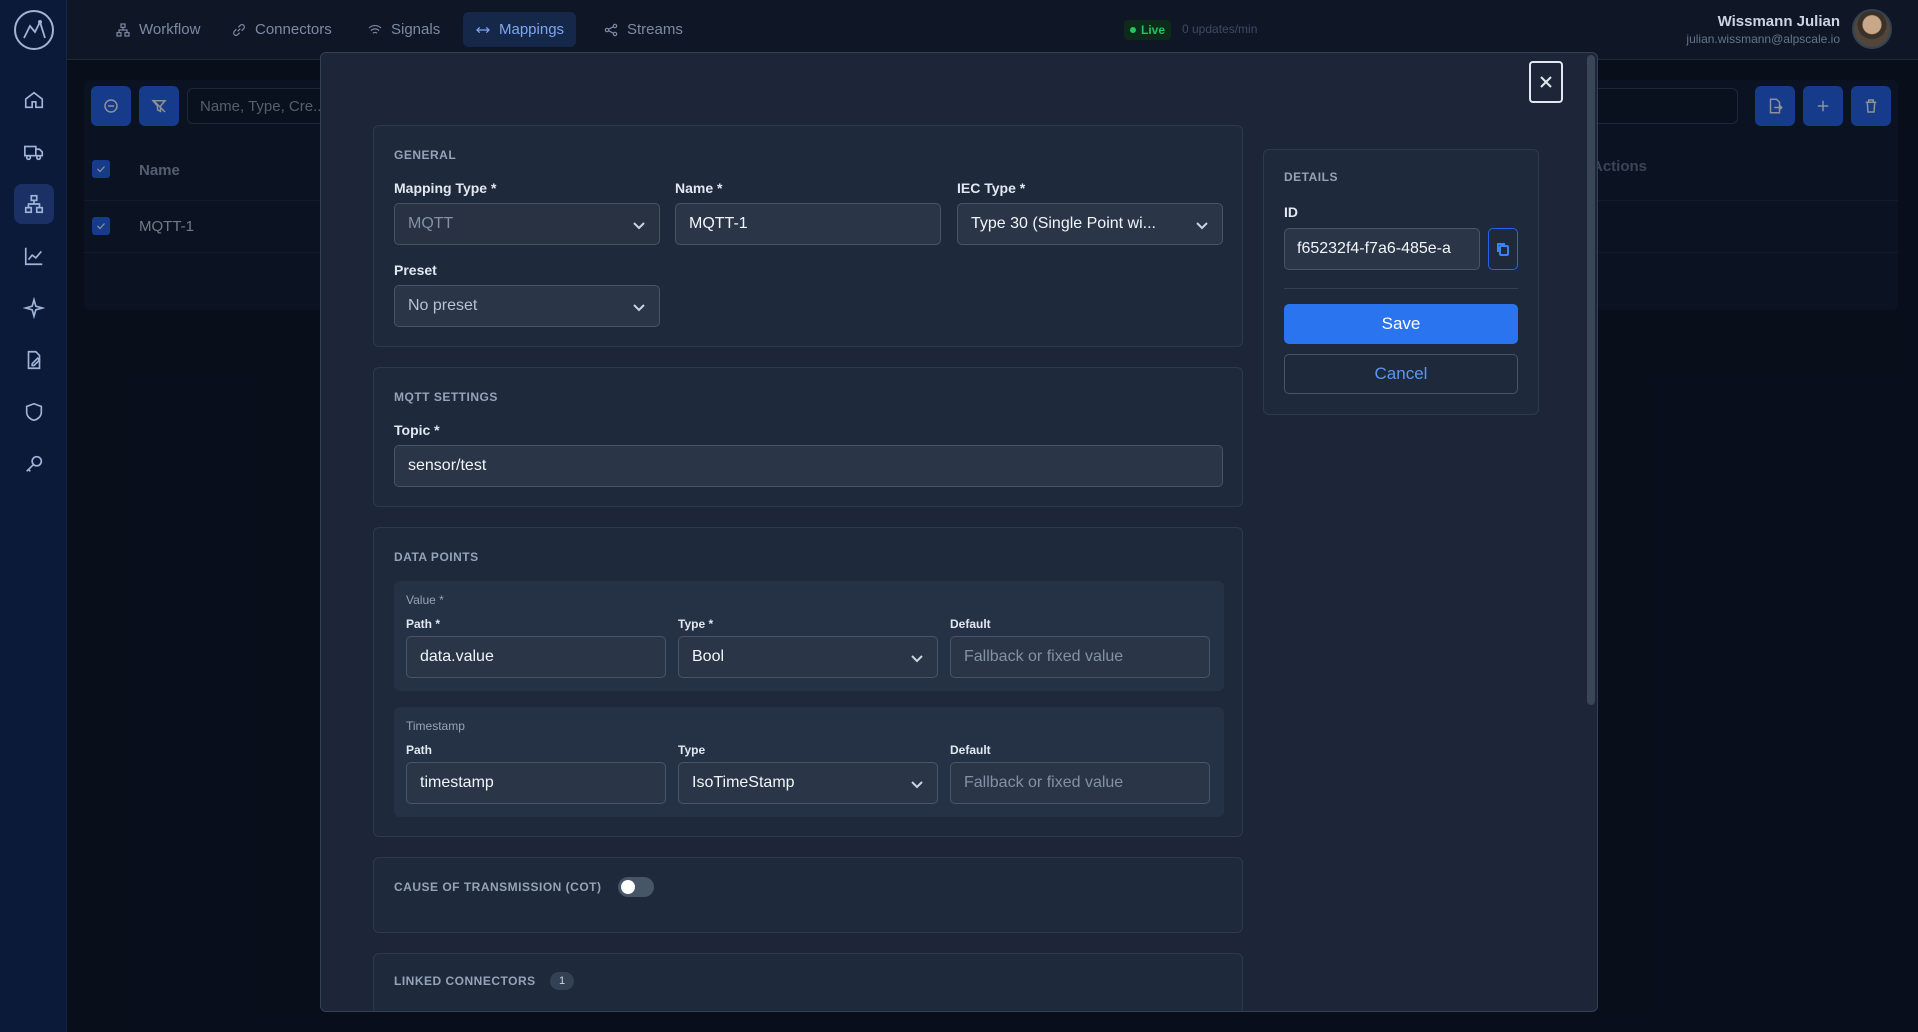  What do you see at coordinates (743, 782) in the screenshot?
I see `timestamp-type-value: IsoTimeStamp` at bounding box center [743, 782].